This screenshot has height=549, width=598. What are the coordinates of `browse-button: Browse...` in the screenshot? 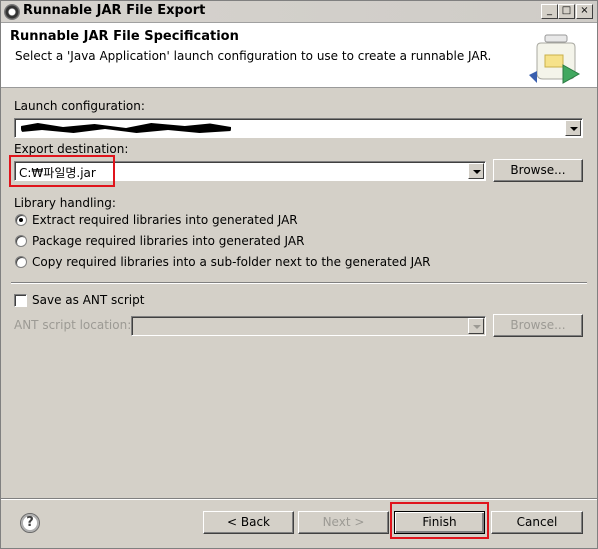 It's located at (538, 170).